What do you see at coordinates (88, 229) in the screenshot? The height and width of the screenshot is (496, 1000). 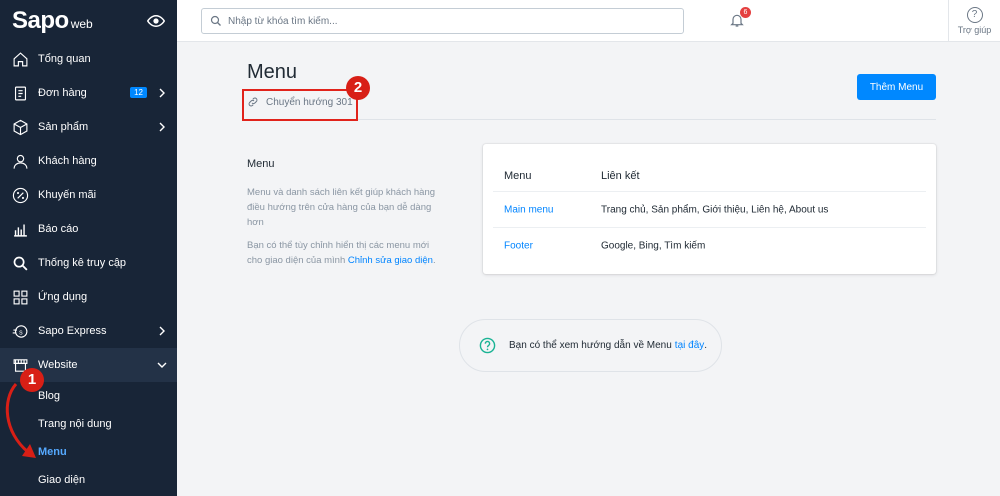 I see `sidebar-item-reports: Báo cáo` at bounding box center [88, 229].